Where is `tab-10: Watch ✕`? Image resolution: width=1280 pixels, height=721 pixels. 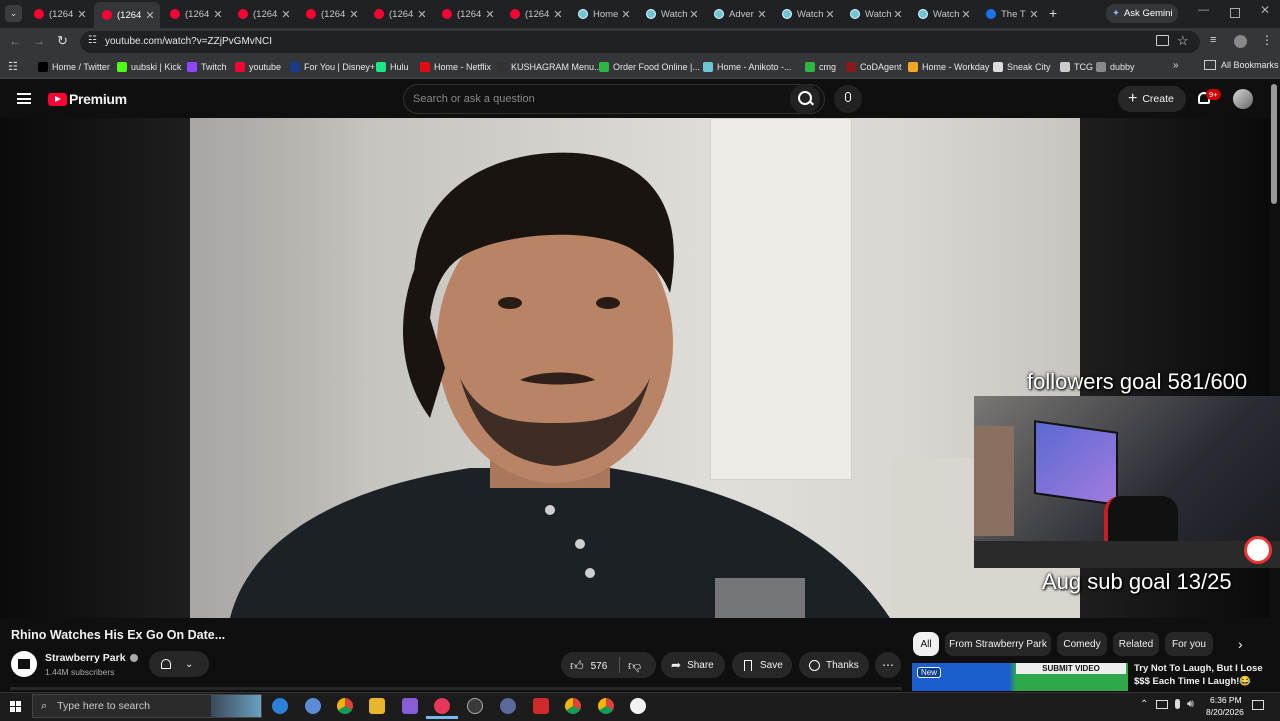 tab-10: Watch ✕ is located at coordinates (671, 14).